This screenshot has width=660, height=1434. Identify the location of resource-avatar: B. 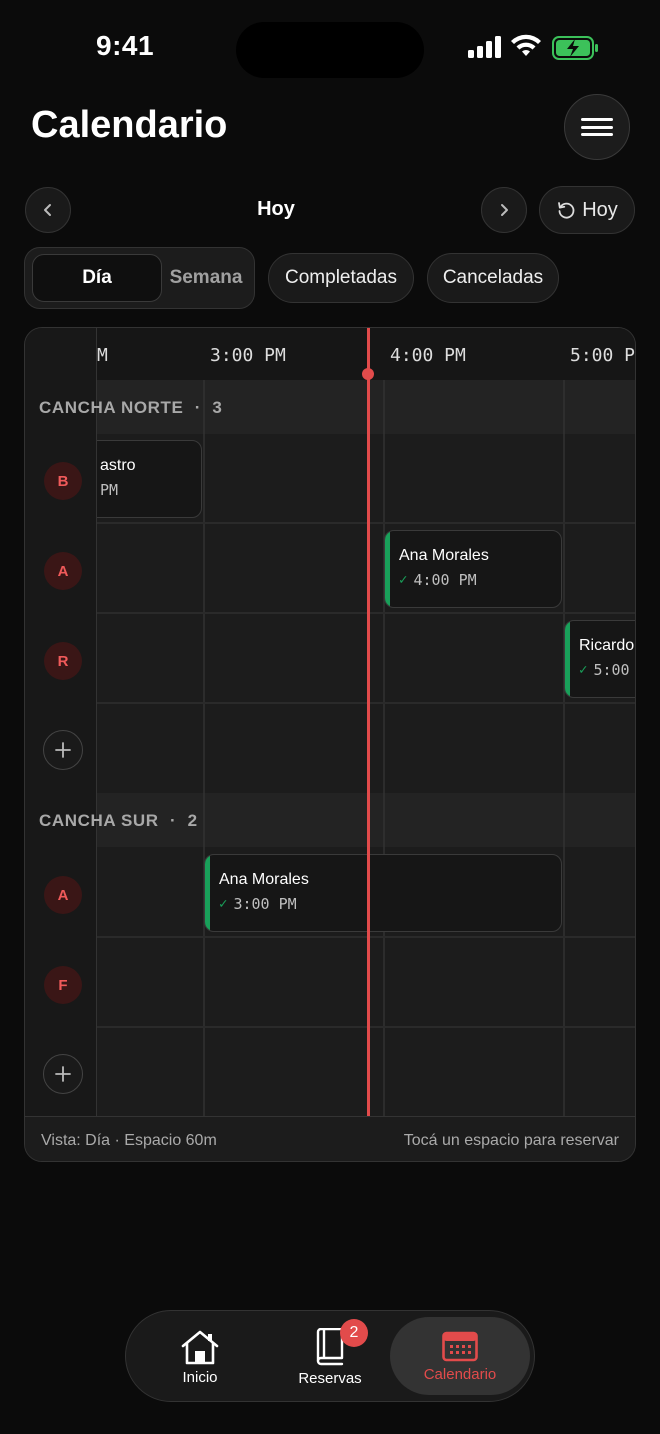
(63, 481).